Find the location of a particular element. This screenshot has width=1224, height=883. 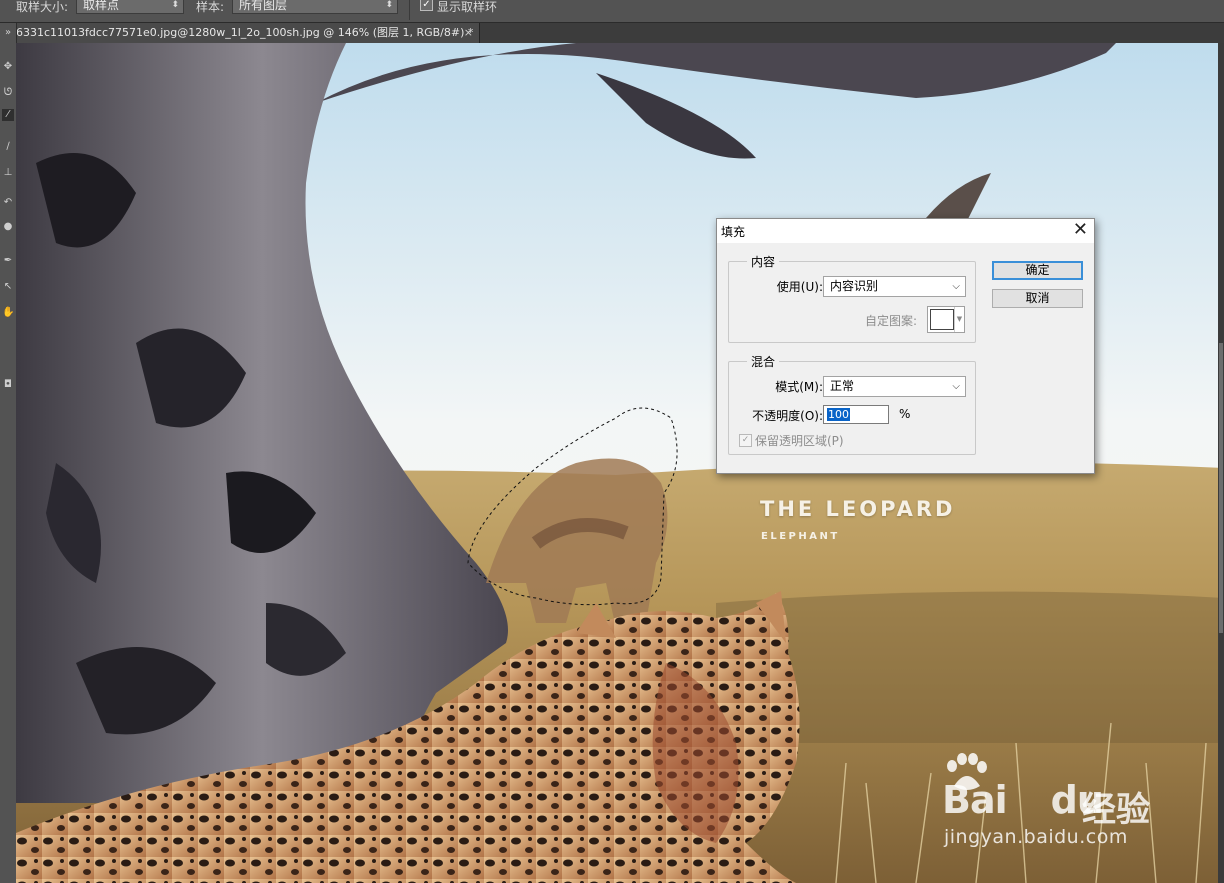

mode-select: 正常 ⌵ is located at coordinates (894, 386).